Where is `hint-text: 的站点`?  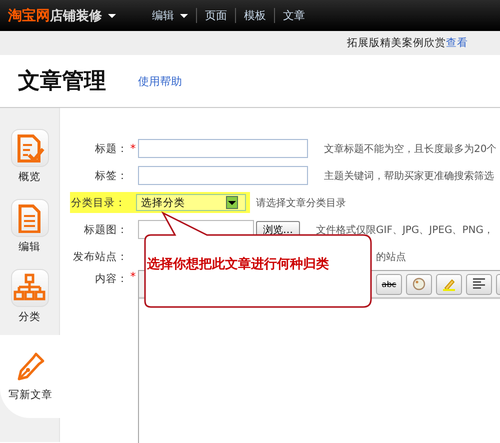 hint-text: 的站点 is located at coordinates (391, 257).